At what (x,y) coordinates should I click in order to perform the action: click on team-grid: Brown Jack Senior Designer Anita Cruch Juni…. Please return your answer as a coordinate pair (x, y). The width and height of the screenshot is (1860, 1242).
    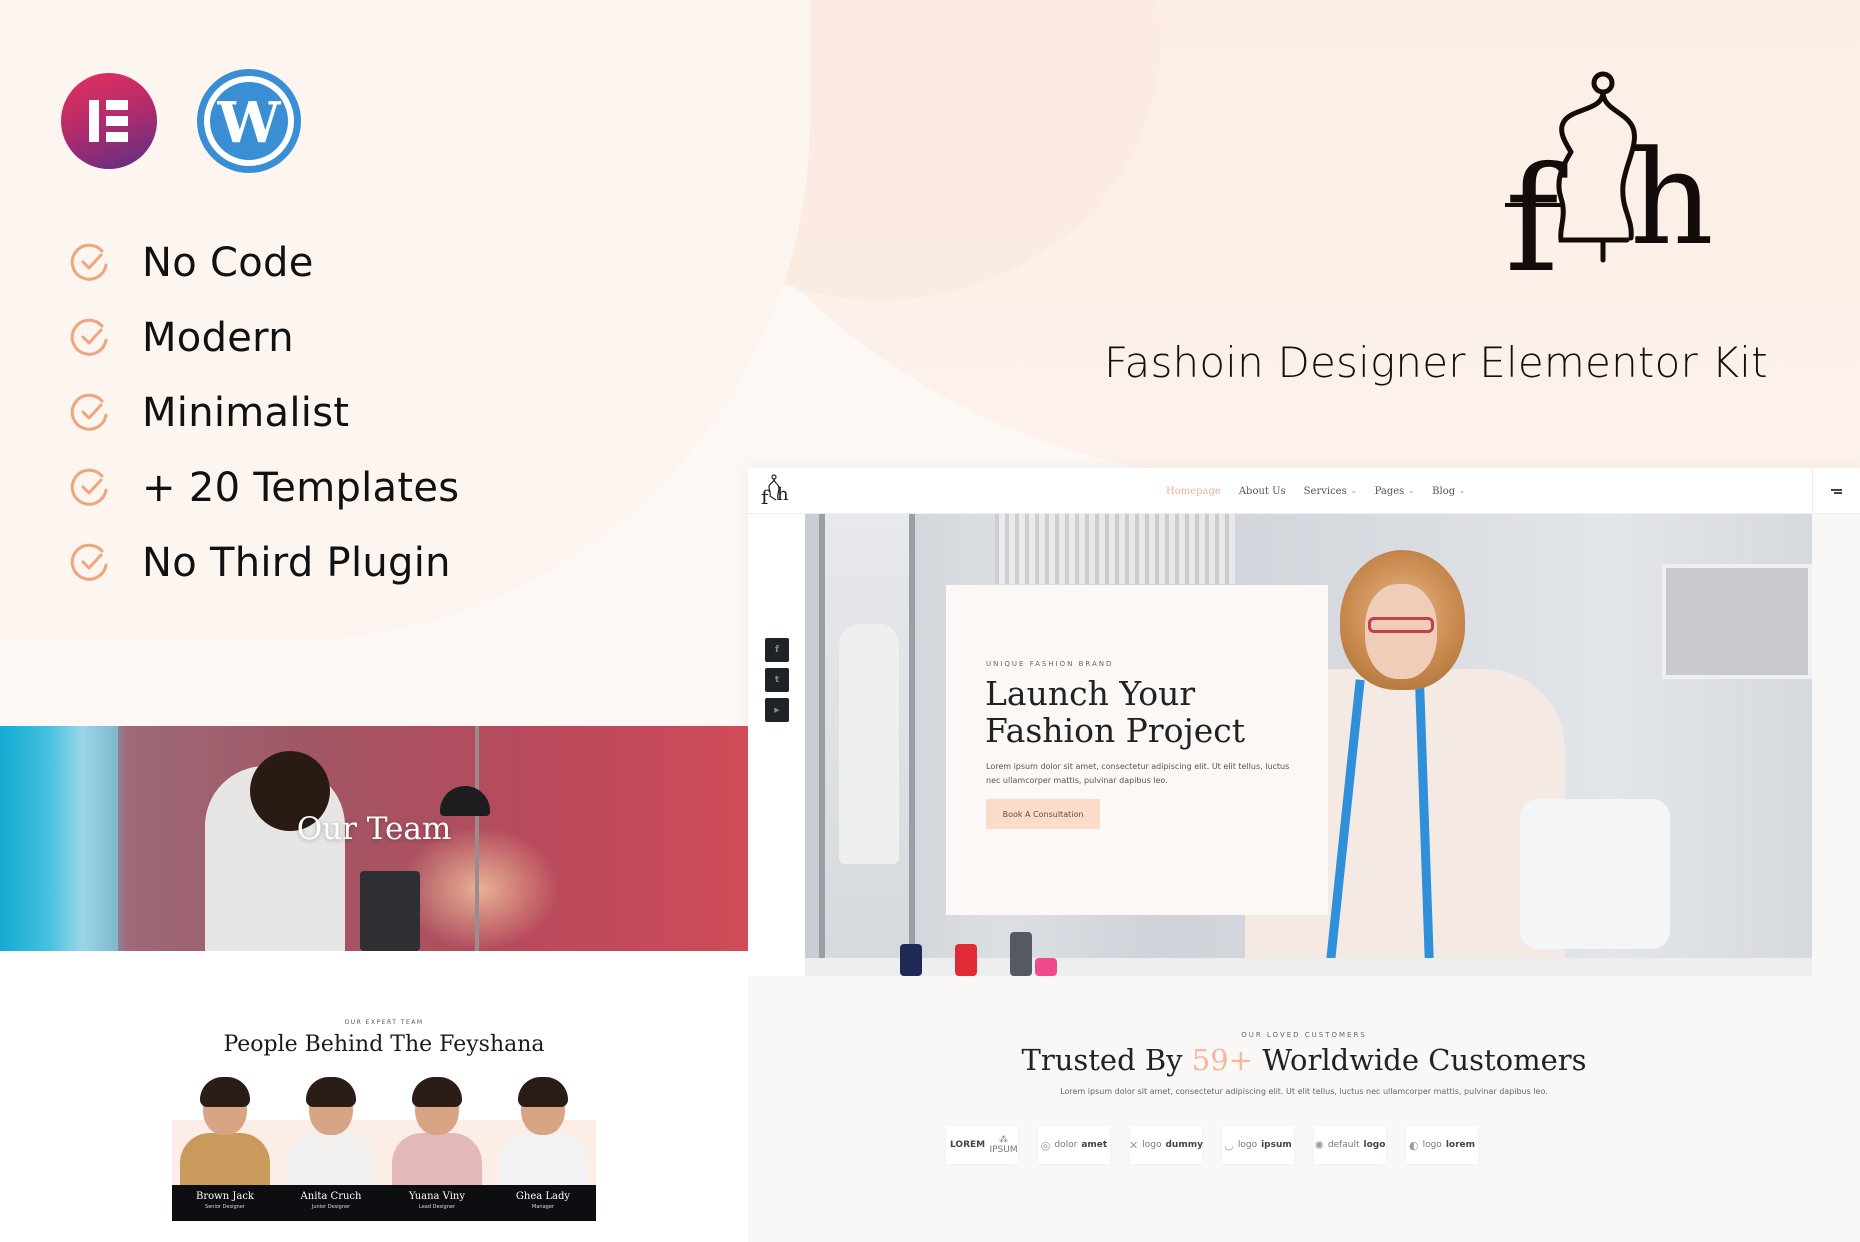
    Looking at the image, I should click on (384, 1148).